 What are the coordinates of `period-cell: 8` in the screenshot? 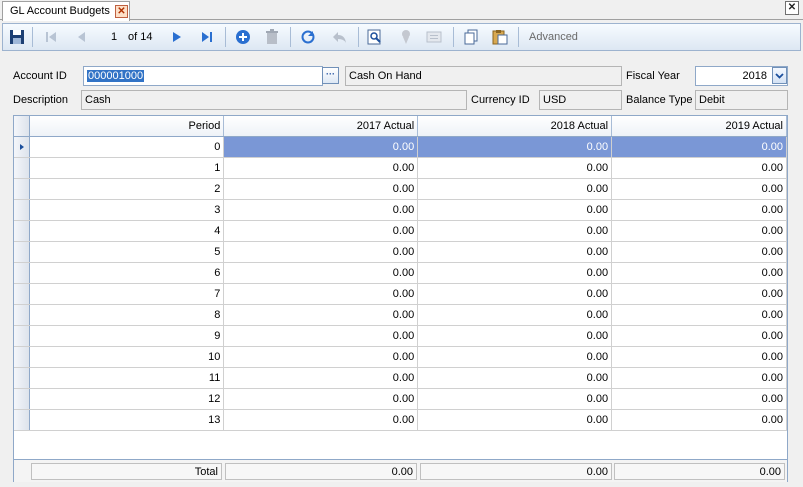 It's located at (127, 315).